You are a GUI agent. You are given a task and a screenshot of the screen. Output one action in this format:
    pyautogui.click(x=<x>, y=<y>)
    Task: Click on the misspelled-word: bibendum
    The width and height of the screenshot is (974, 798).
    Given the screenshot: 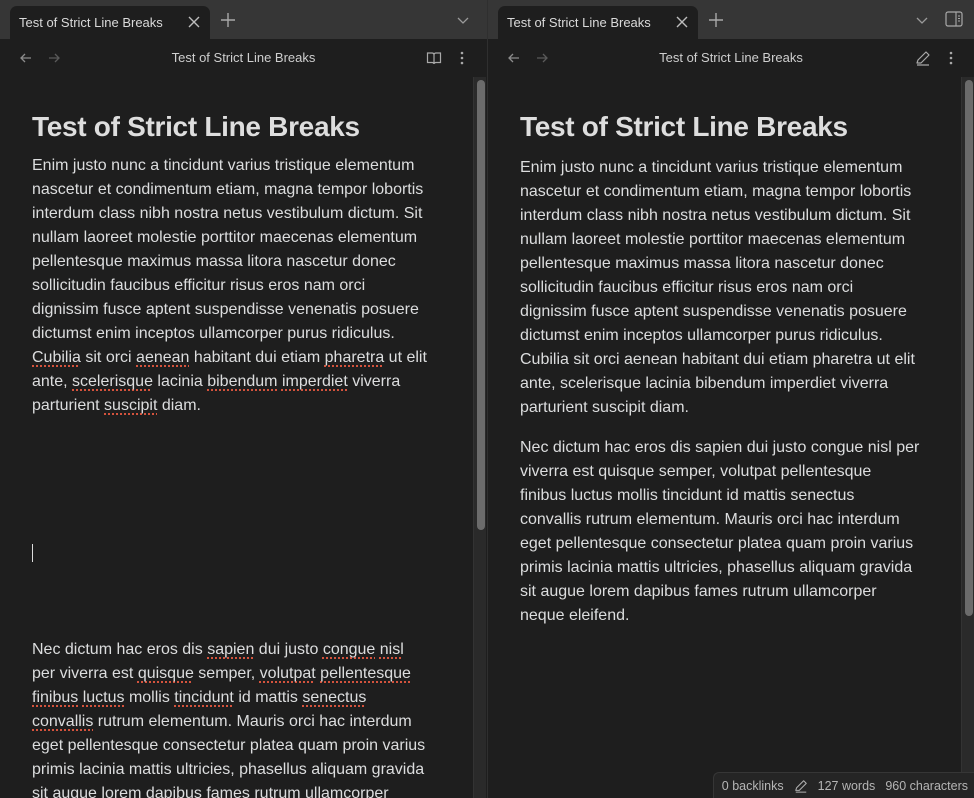 What is the action you would take?
    pyautogui.click(x=242, y=381)
    